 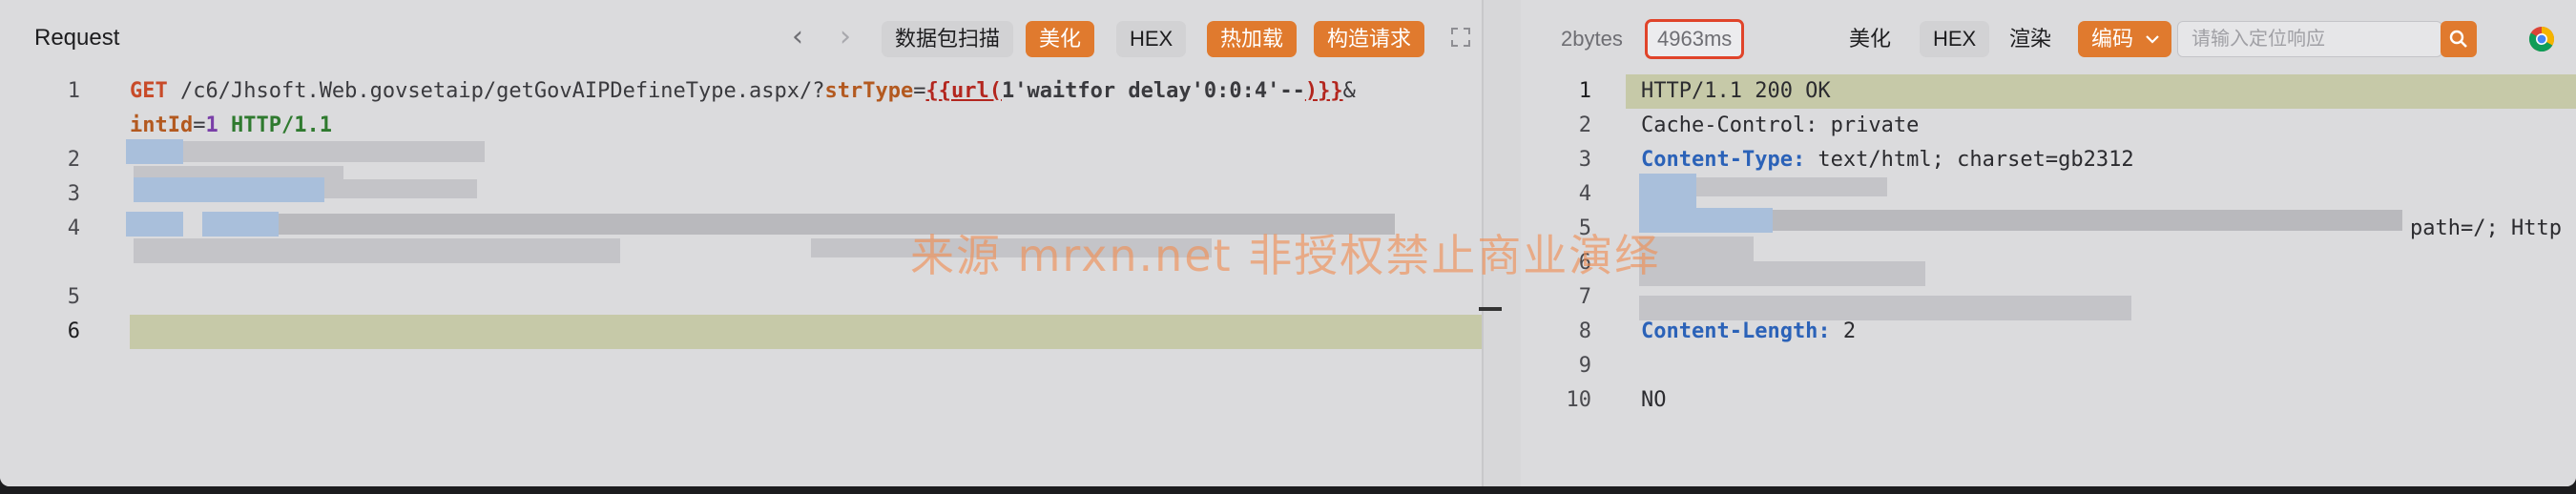 What do you see at coordinates (1252, 39) in the screenshot?
I see `hot-load-button: 热加载` at bounding box center [1252, 39].